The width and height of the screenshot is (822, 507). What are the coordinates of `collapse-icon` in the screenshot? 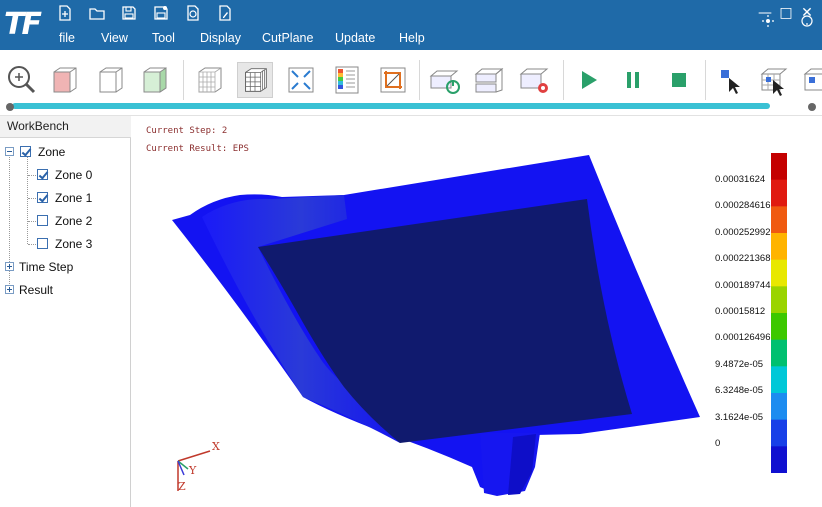 It's located at (9, 151).